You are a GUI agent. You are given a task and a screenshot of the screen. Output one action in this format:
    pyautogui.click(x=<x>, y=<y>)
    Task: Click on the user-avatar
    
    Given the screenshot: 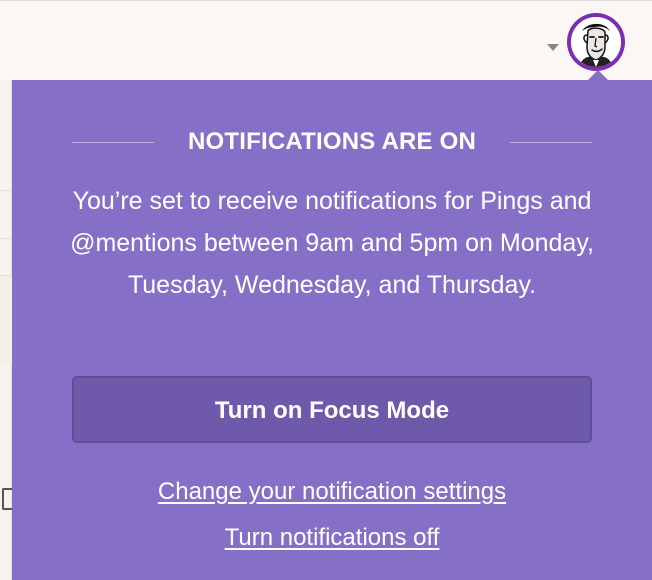 What is the action you would take?
    pyautogui.click(x=596, y=42)
    